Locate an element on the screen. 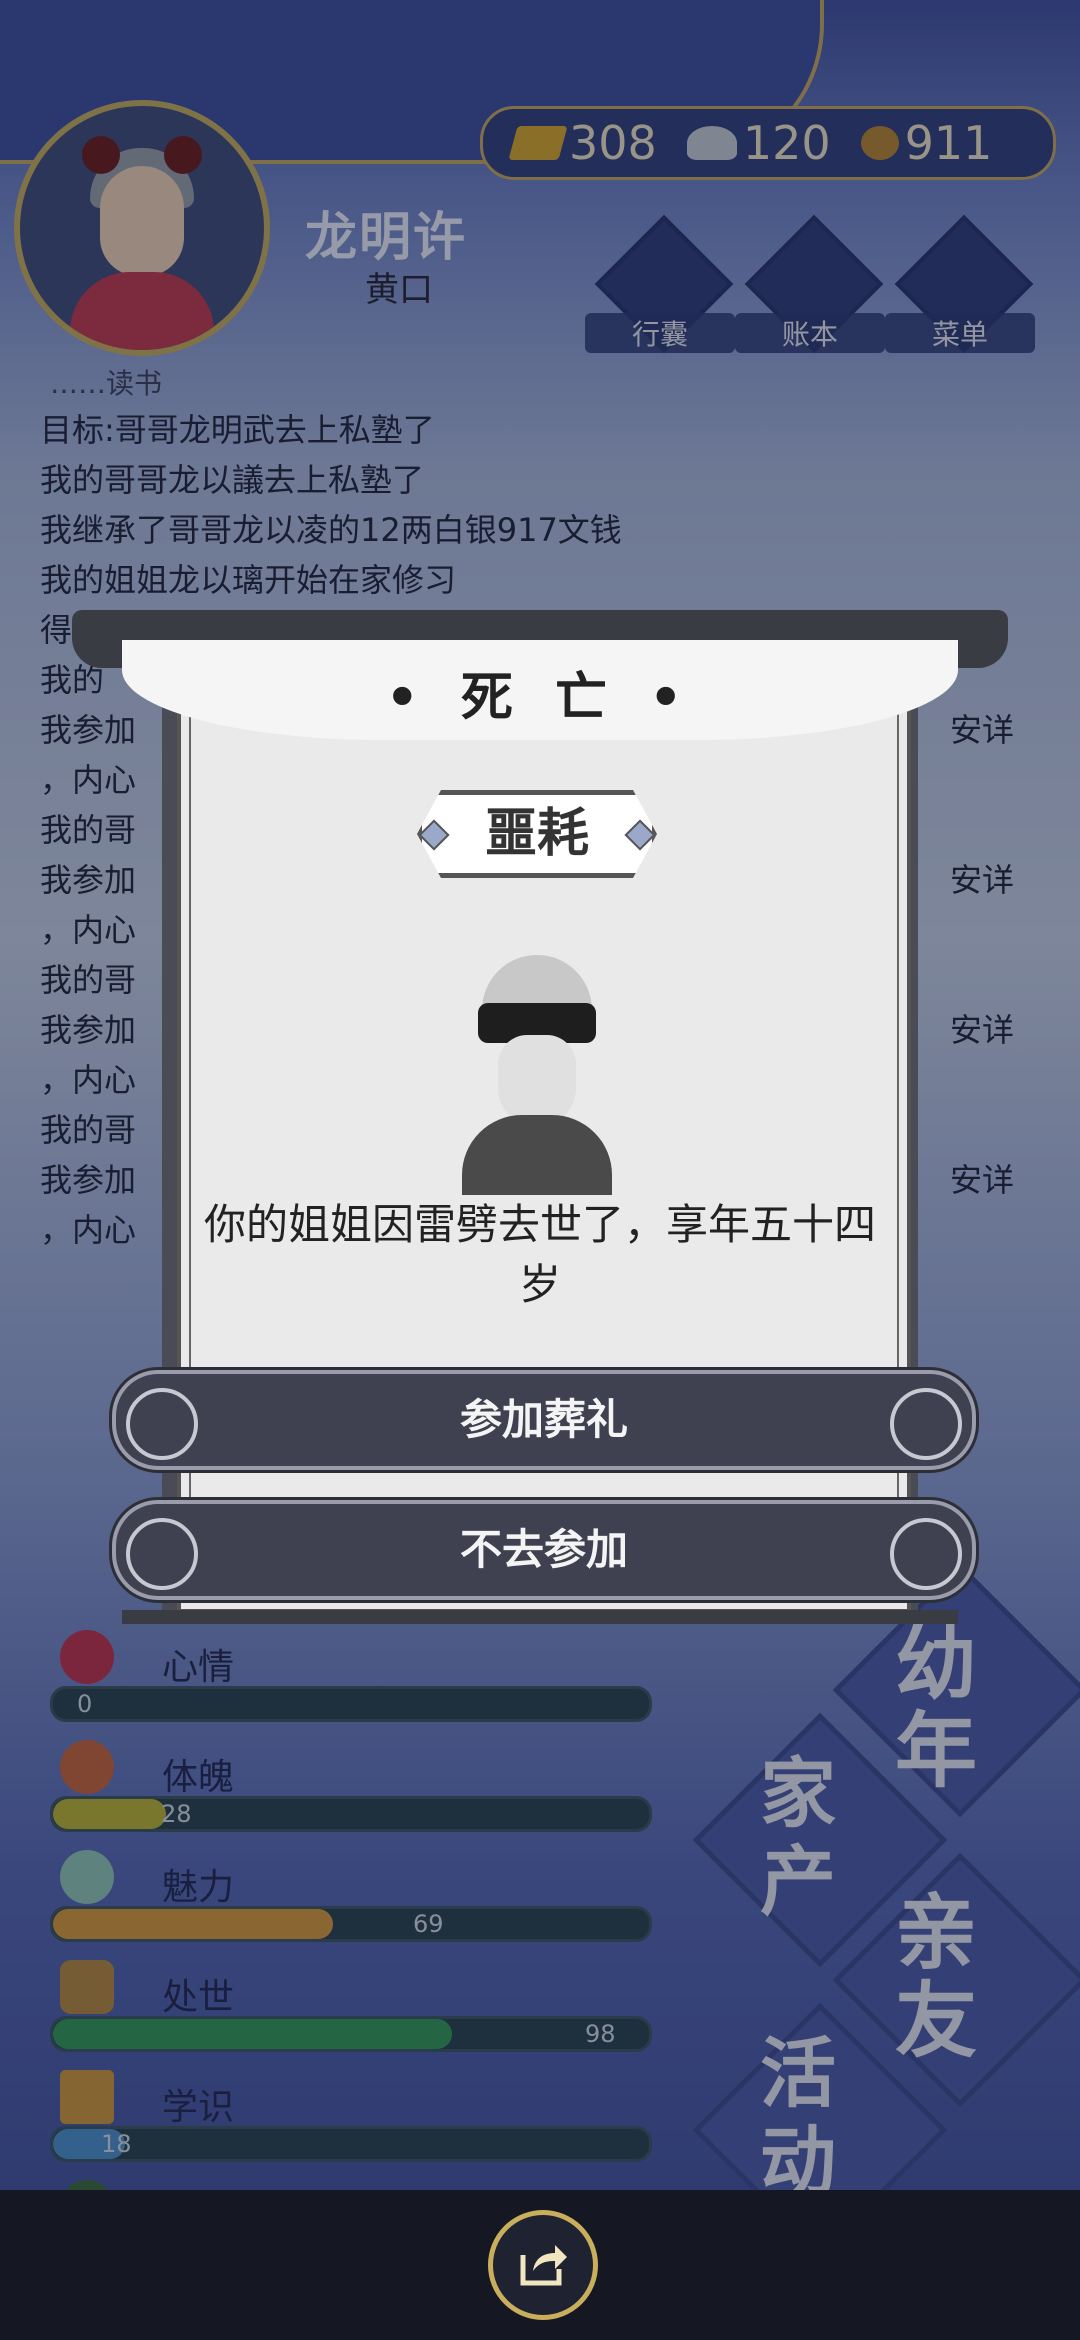 This screenshot has height=2340, width=1080. decline-funeral-button: 不去参加 is located at coordinates (544, 1550).